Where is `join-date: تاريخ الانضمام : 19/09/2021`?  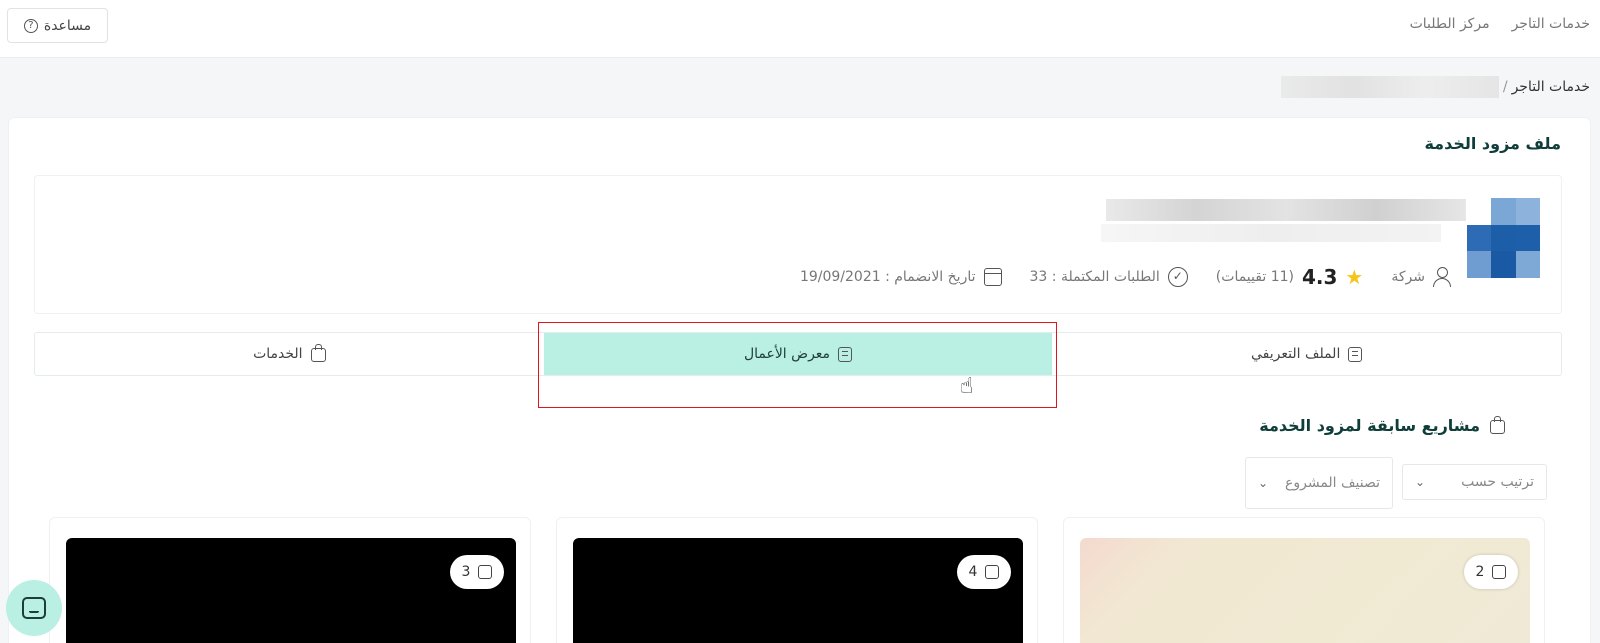
join-date: تاريخ الانضمام : 19/09/2021 is located at coordinates (901, 277).